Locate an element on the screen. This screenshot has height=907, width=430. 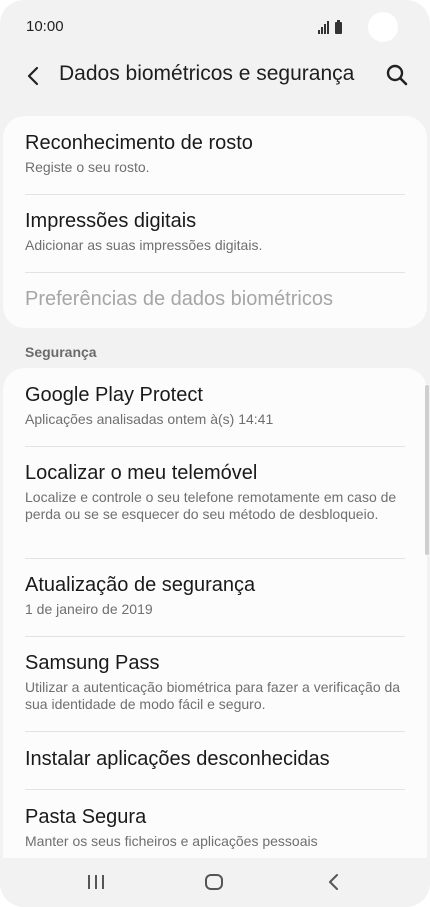
signal-battery-icon is located at coordinates (330, 27).